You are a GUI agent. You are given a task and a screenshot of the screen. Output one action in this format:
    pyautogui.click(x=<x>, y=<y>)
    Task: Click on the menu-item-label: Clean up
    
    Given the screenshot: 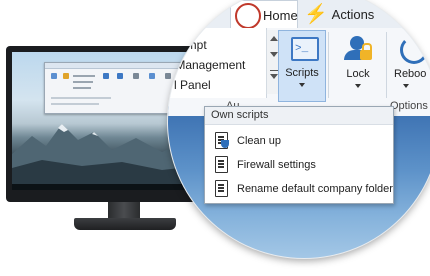 What is the action you would take?
    pyautogui.click(x=259, y=141)
    